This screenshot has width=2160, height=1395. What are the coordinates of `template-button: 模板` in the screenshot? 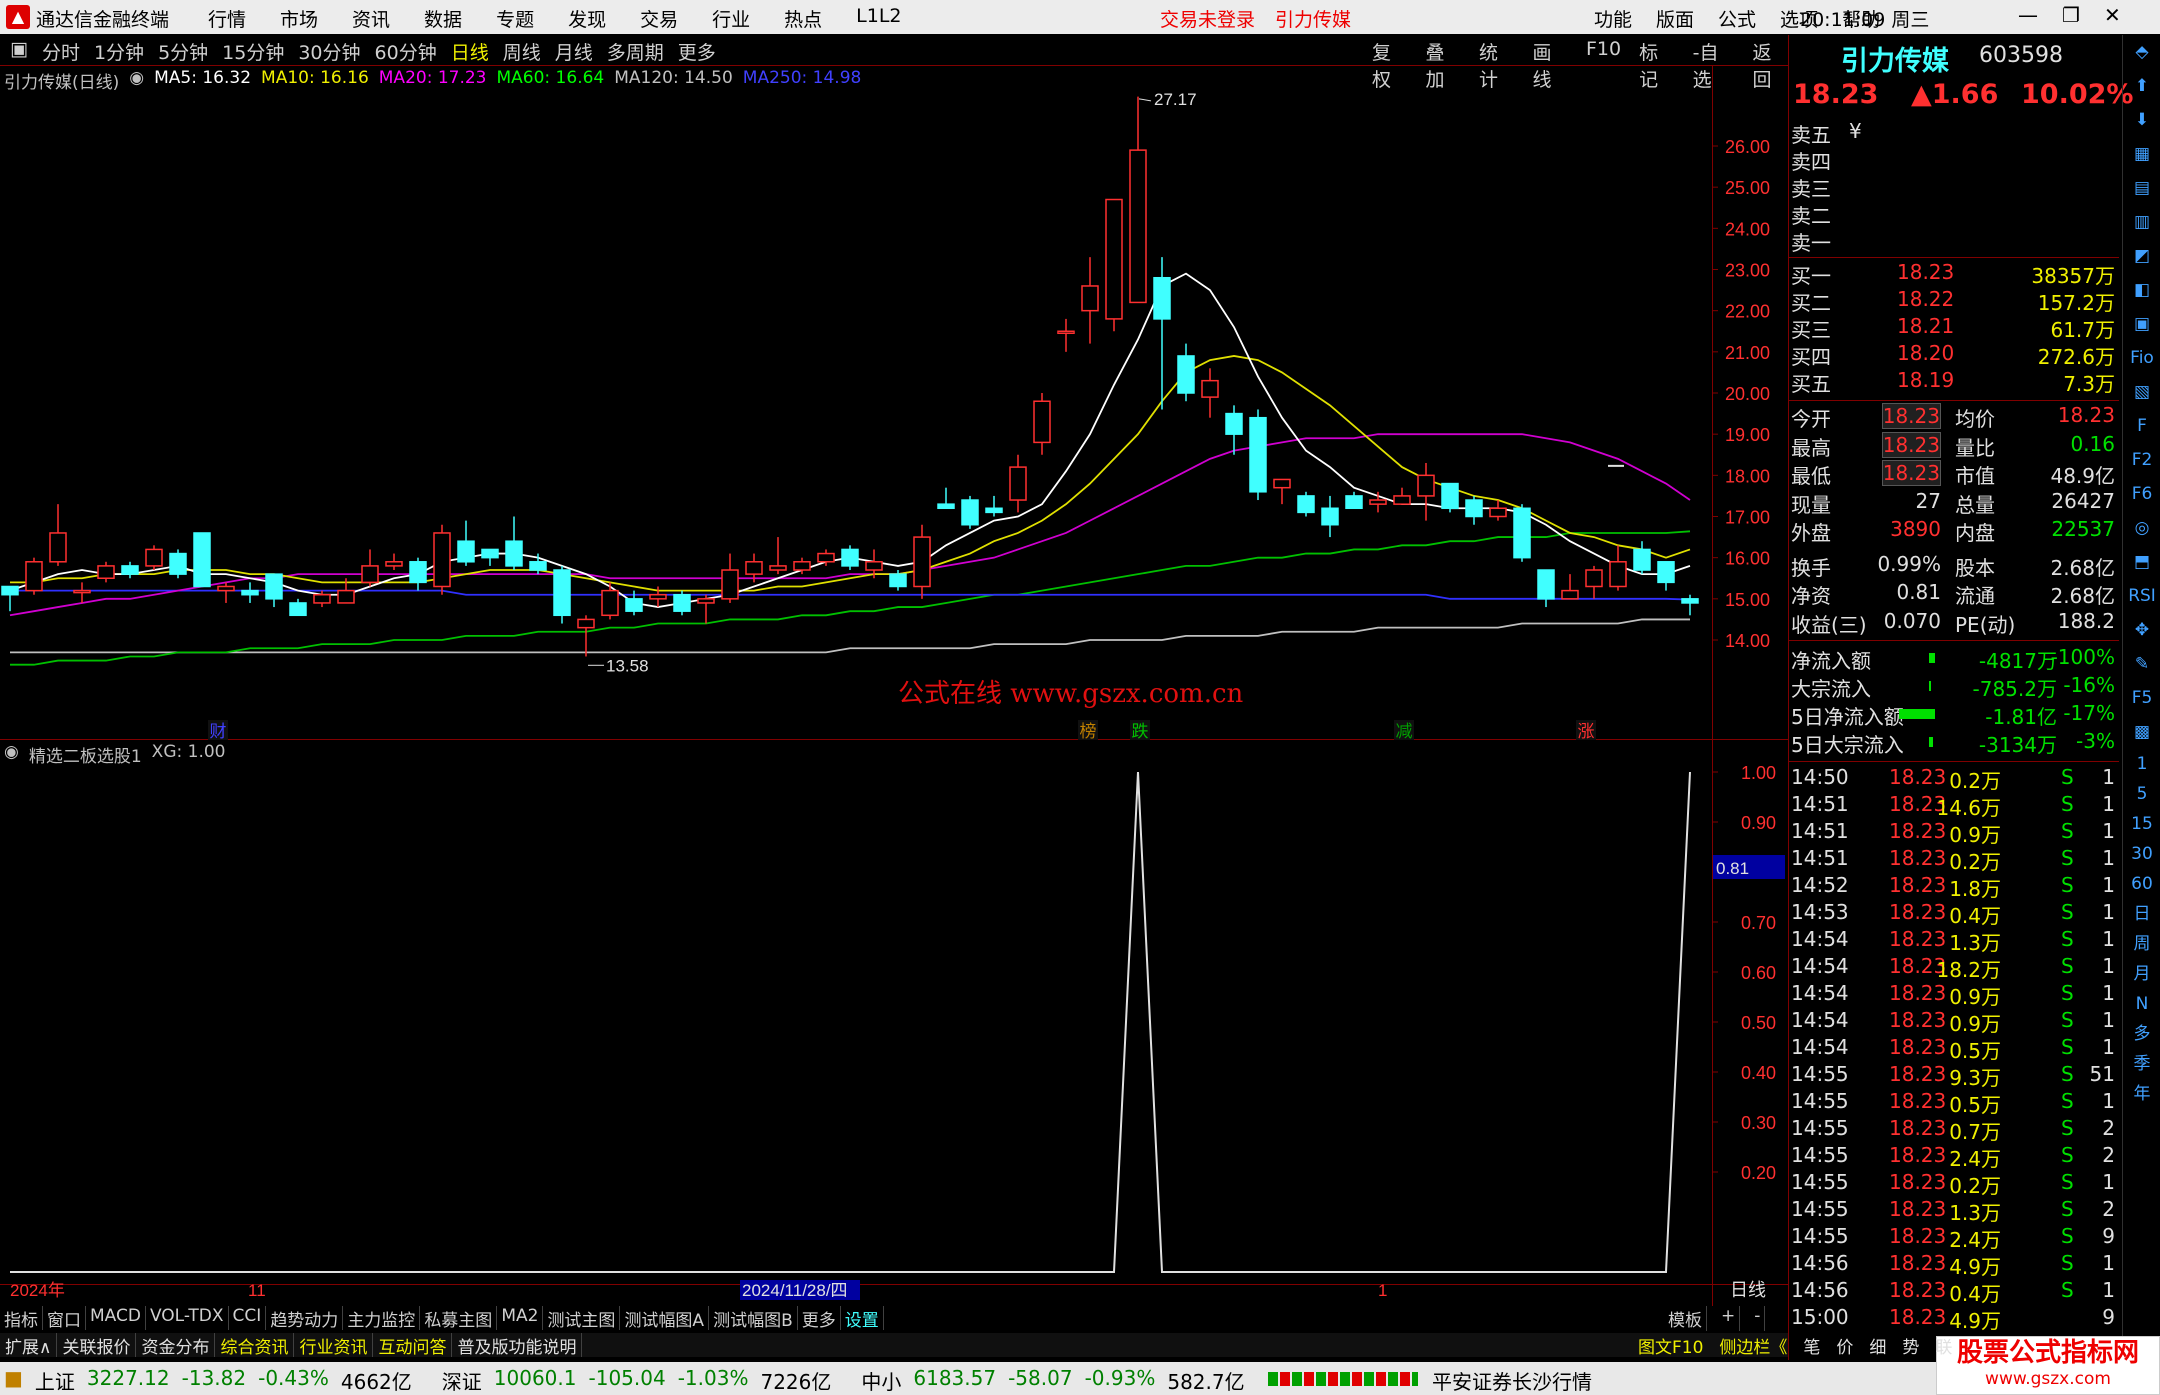 It's located at (1685, 1318).